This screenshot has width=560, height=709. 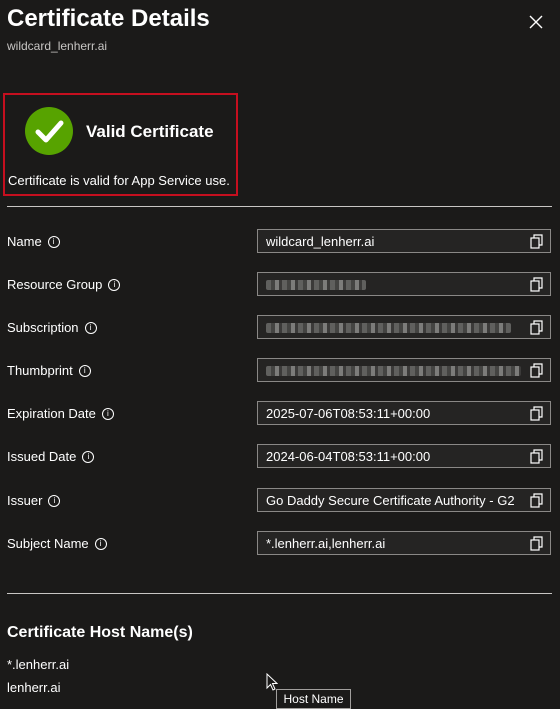 What do you see at coordinates (64, 284) in the screenshot?
I see `field-label: Resource Group i` at bounding box center [64, 284].